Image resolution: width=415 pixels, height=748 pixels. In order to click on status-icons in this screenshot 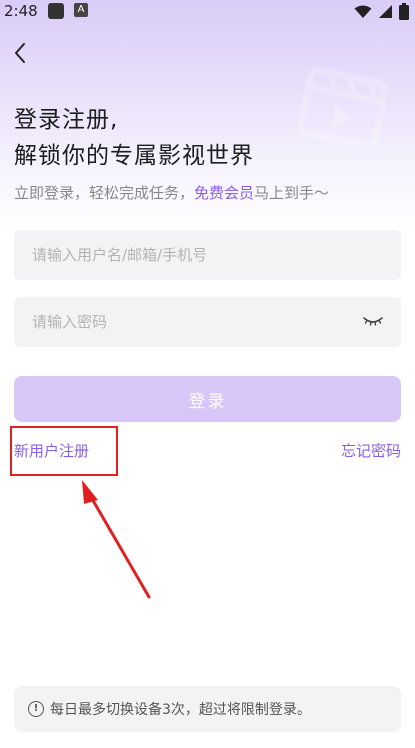, I will do `click(381, 11)`.